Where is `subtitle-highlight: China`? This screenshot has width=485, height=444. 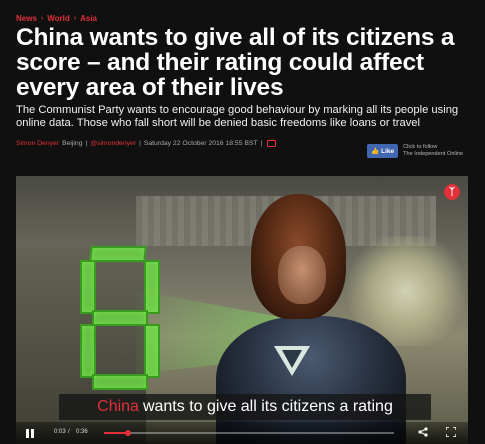 subtitle-highlight: China is located at coordinates (118, 406).